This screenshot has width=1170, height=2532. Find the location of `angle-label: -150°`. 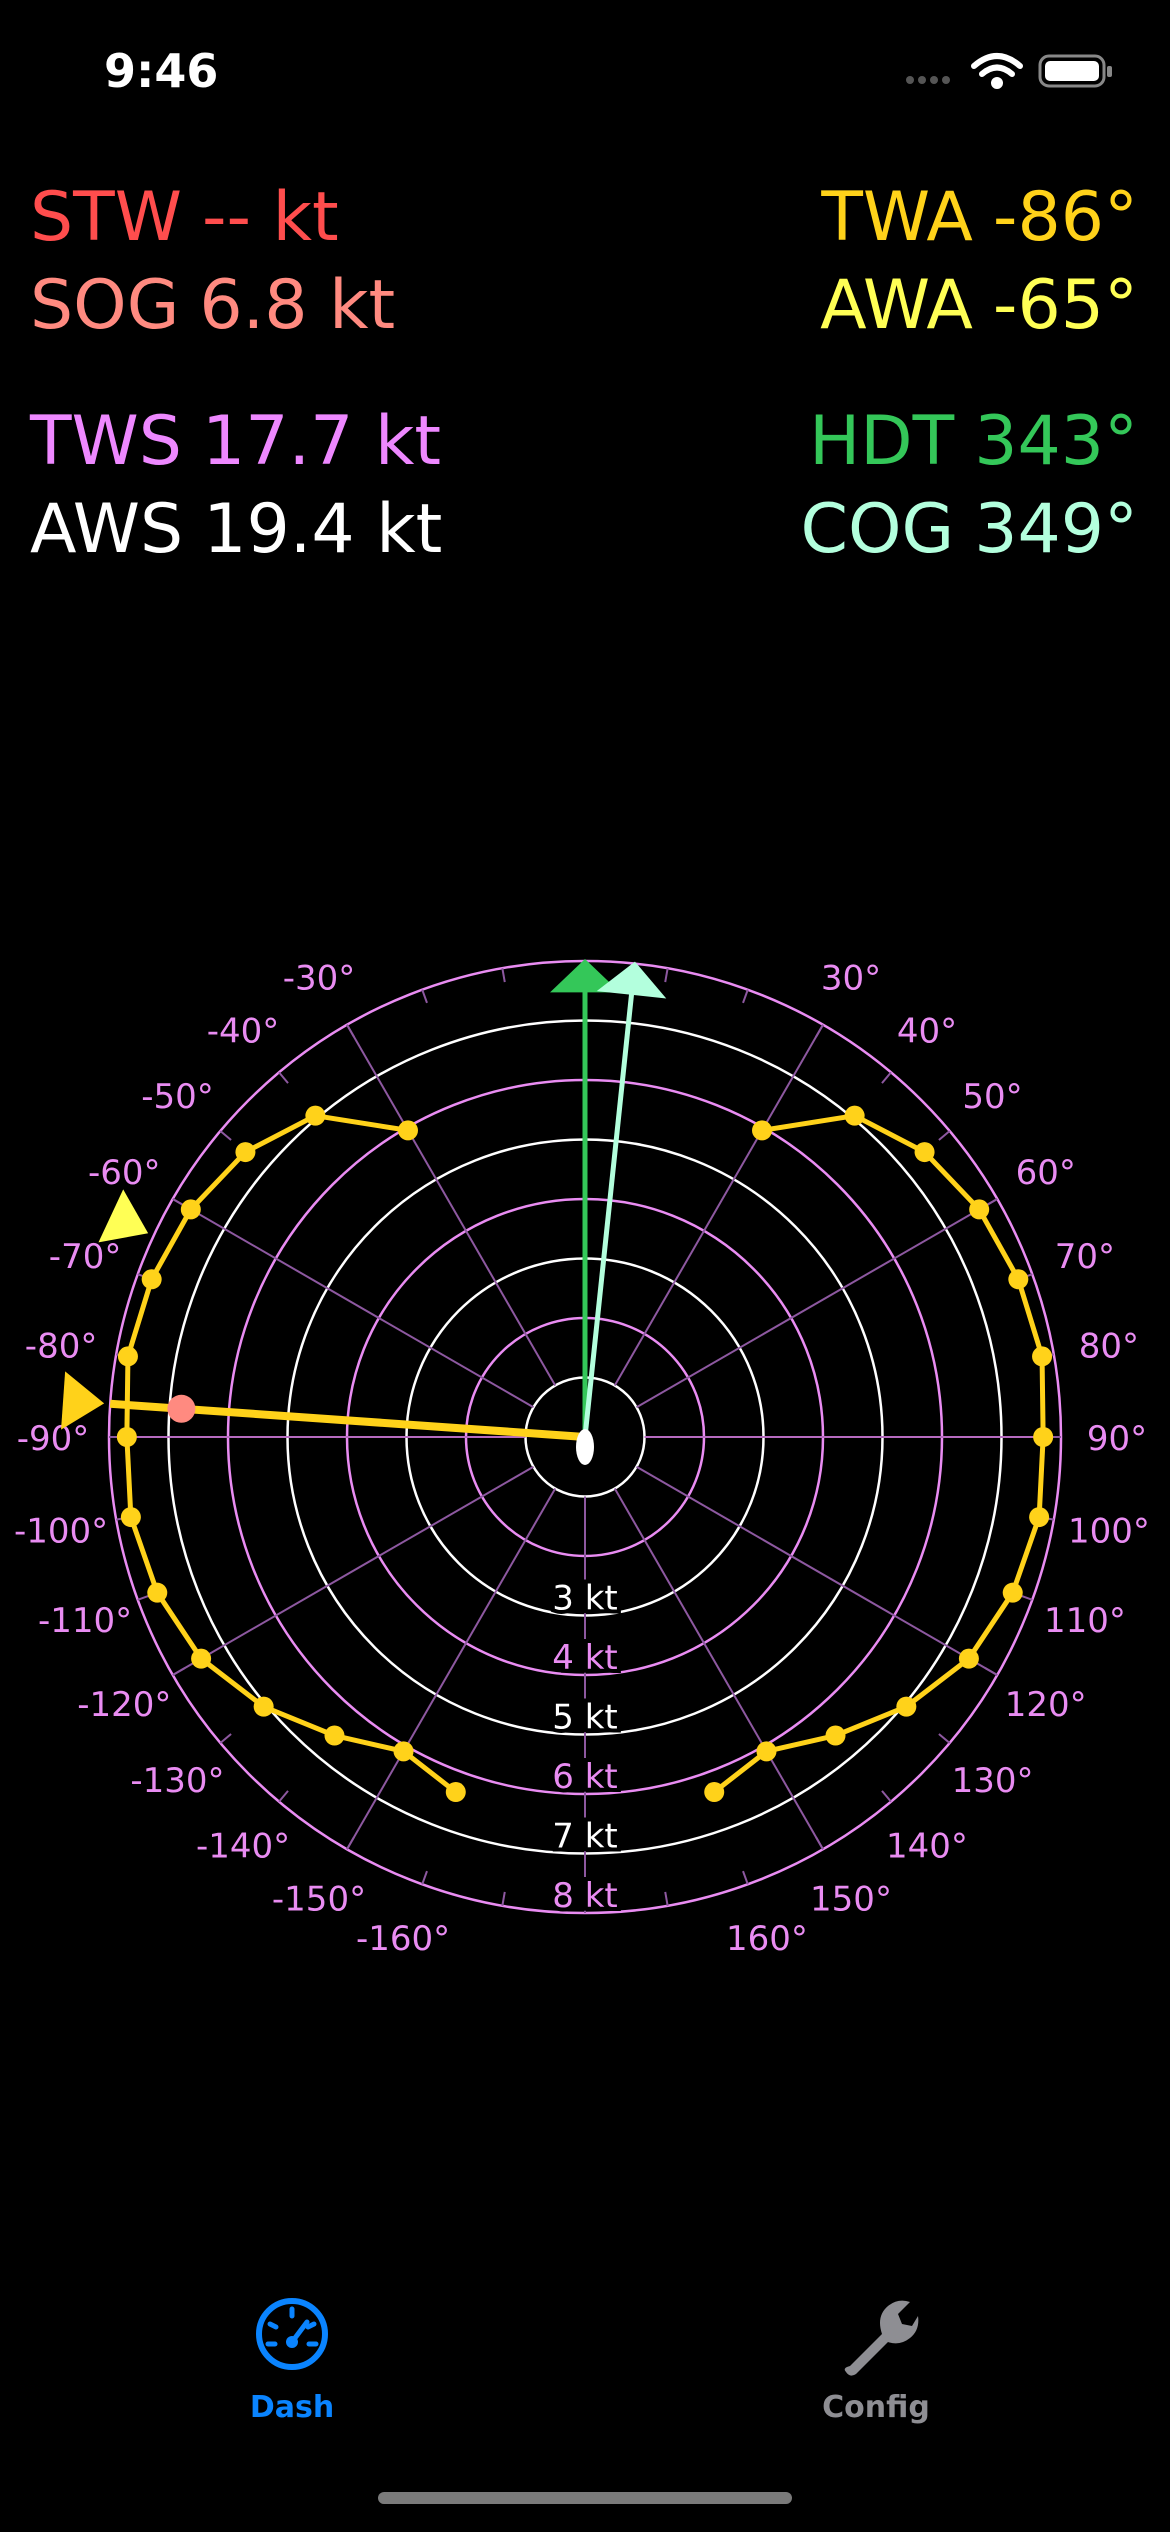

angle-label: -150° is located at coordinates (319, 1900).